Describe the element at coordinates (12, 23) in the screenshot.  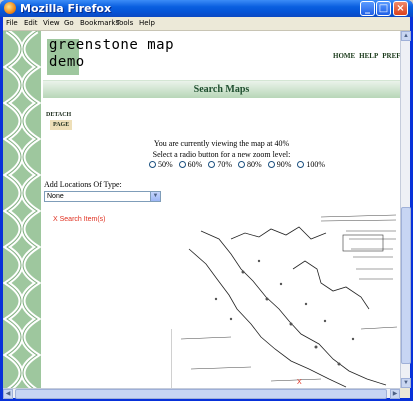
I see `menu-file: File` at that location.